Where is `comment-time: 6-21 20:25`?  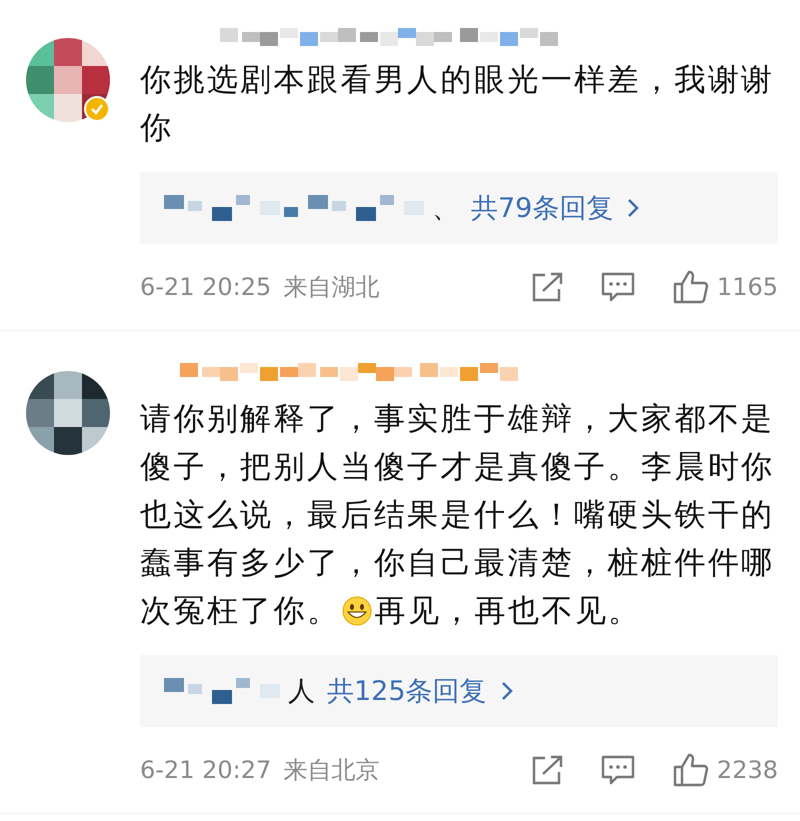 comment-time: 6-21 20:25 is located at coordinates (206, 287).